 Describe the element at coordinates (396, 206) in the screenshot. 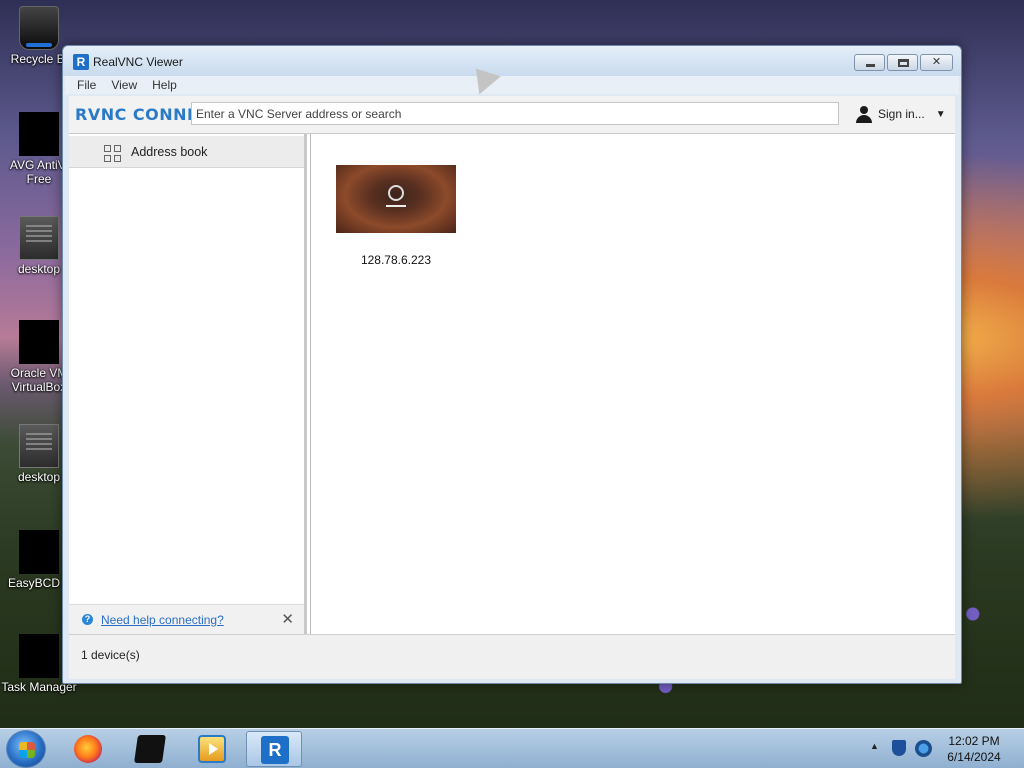

I see `screen-preview-bar` at that location.